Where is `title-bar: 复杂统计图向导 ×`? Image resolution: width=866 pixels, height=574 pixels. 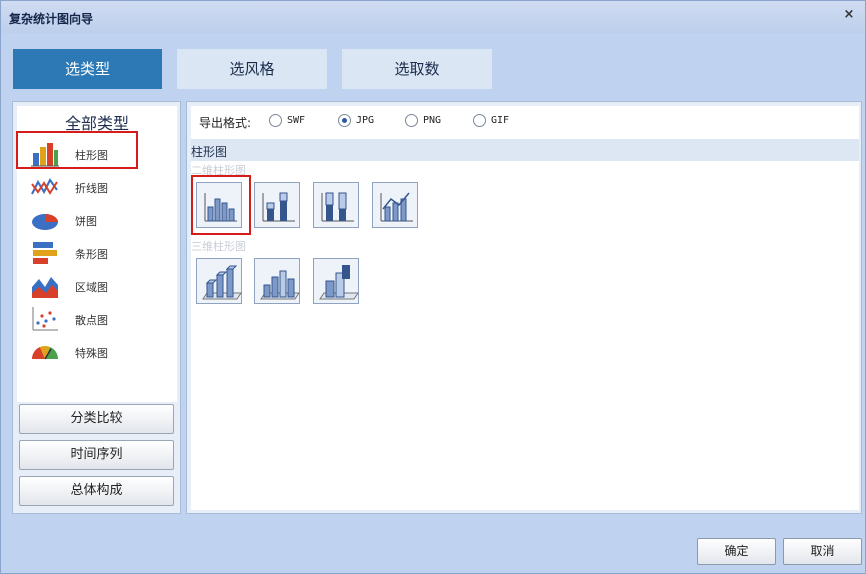
title-bar: 复杂统计图向导 × is located at coordinates (433, 17).